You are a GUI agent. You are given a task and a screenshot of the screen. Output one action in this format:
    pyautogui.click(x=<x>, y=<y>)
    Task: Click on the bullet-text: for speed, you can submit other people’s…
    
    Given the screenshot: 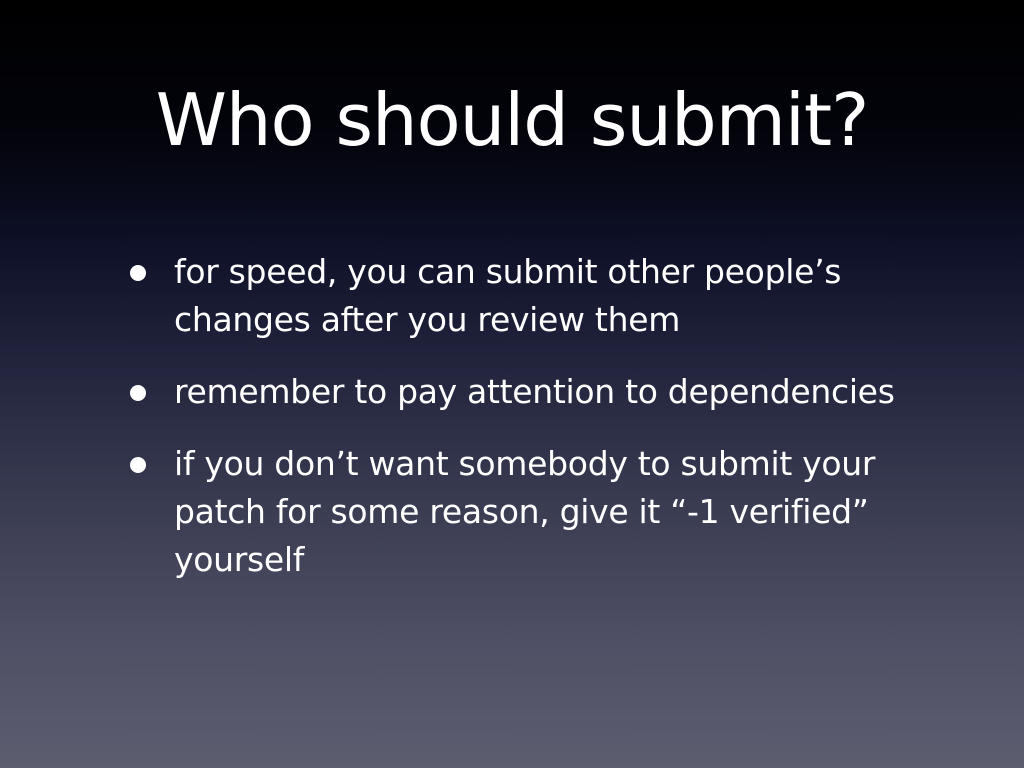 What is the action you would take?
    pyautogui.click(x=508, y=295)
    